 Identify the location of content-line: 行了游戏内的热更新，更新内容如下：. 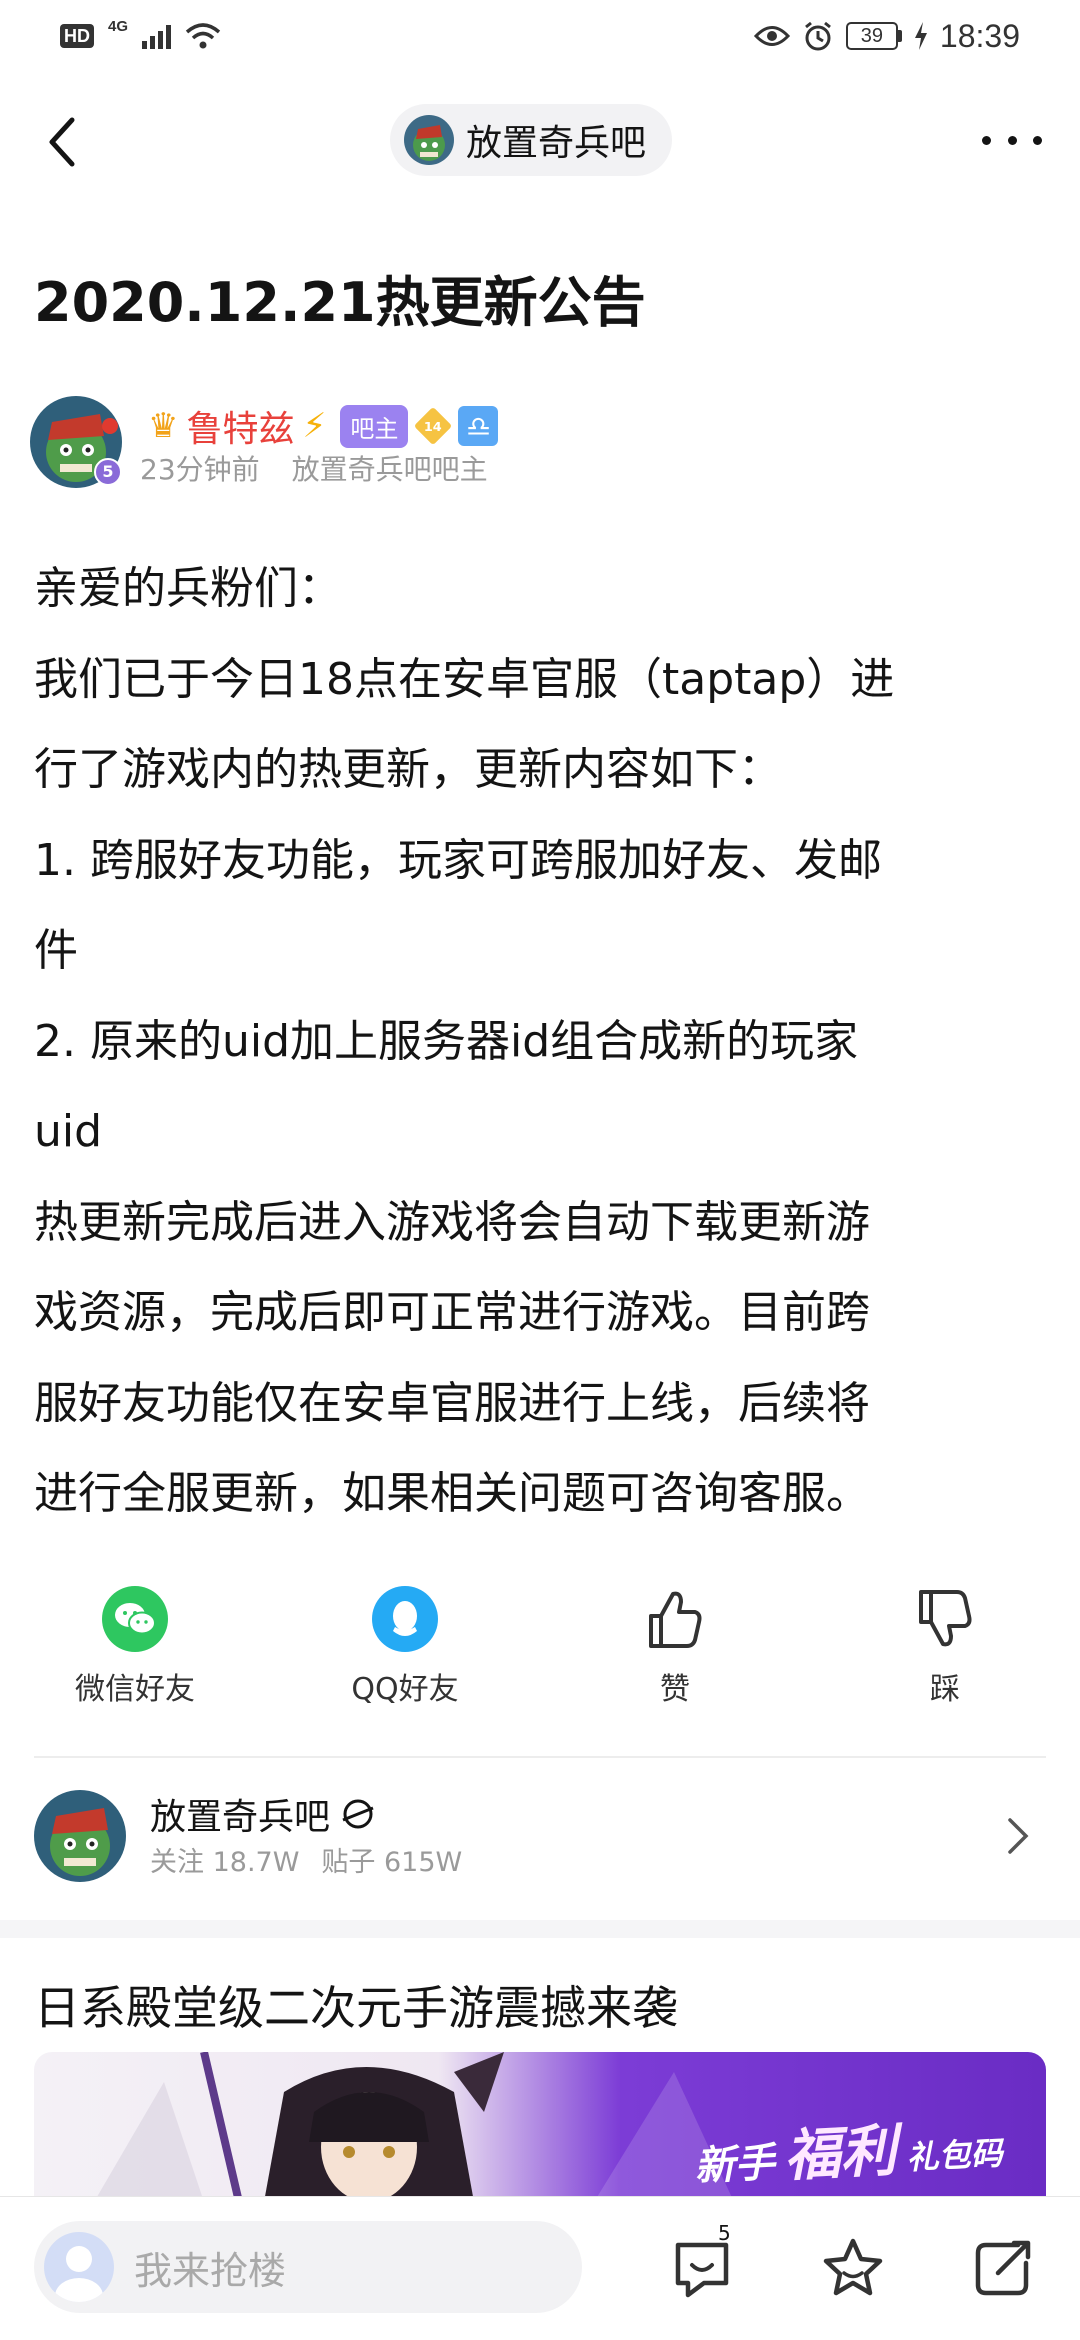
(408, 769).